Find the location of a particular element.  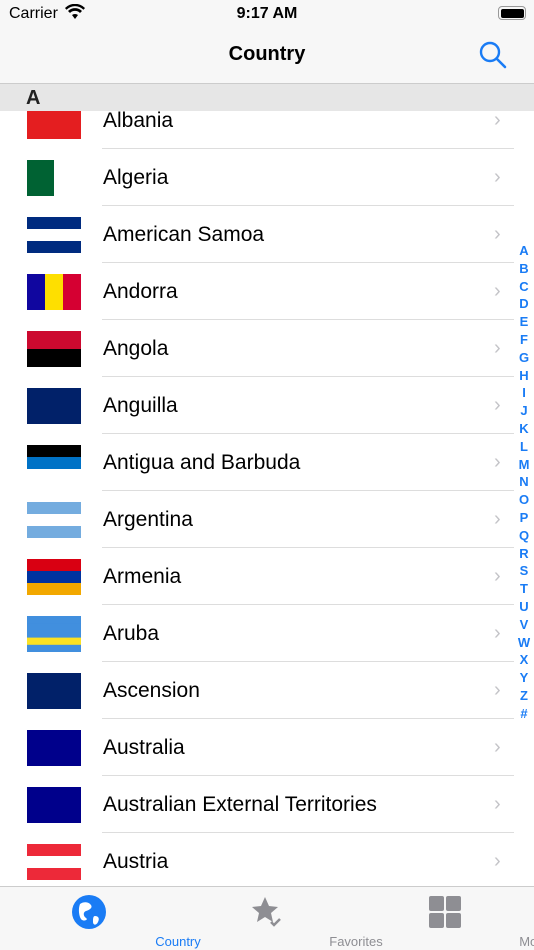

tab-bar: CountryFavorites More is located at coordinates (267, 918).